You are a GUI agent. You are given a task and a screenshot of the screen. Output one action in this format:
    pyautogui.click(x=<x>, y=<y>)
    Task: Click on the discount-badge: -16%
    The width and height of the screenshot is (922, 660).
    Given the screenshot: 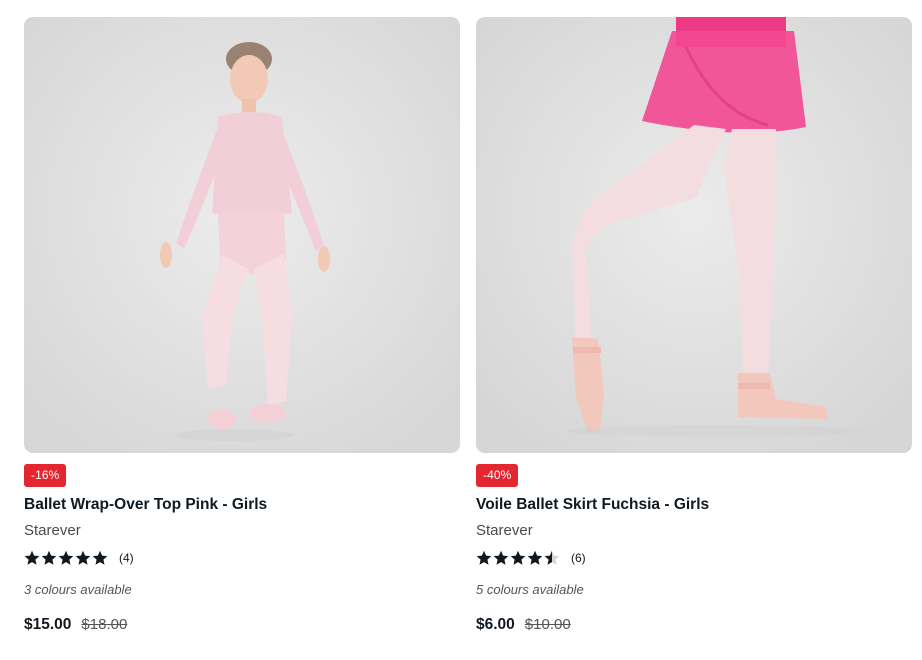 What is the action you would take?
    pyautogui.click(x=45, y=475)
    